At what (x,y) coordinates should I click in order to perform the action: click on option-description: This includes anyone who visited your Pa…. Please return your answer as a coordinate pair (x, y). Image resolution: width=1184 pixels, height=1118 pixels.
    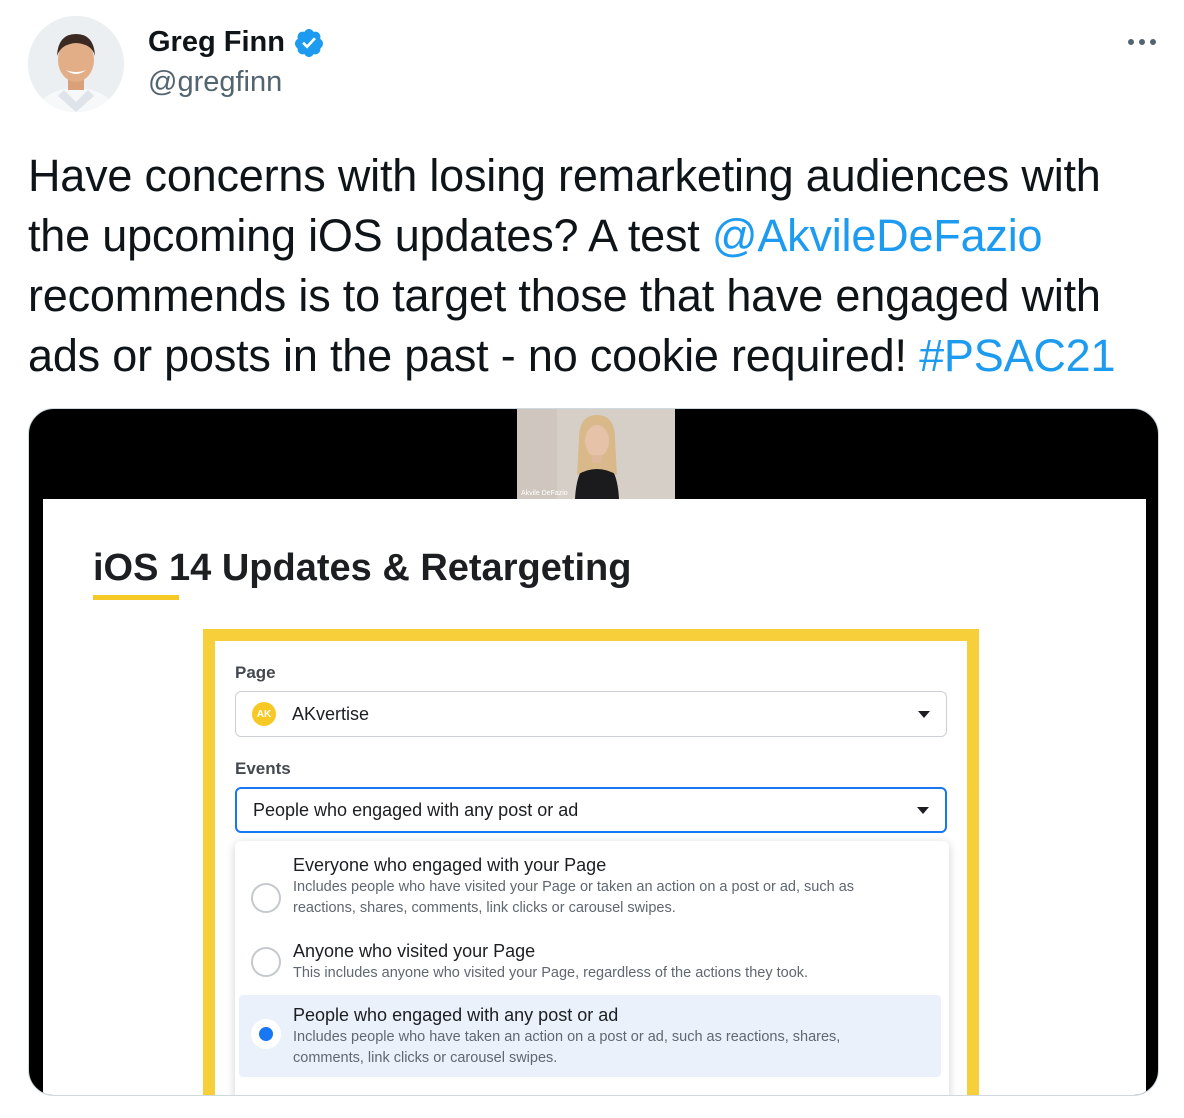
    Looking at the image, I should click on (551, 973).